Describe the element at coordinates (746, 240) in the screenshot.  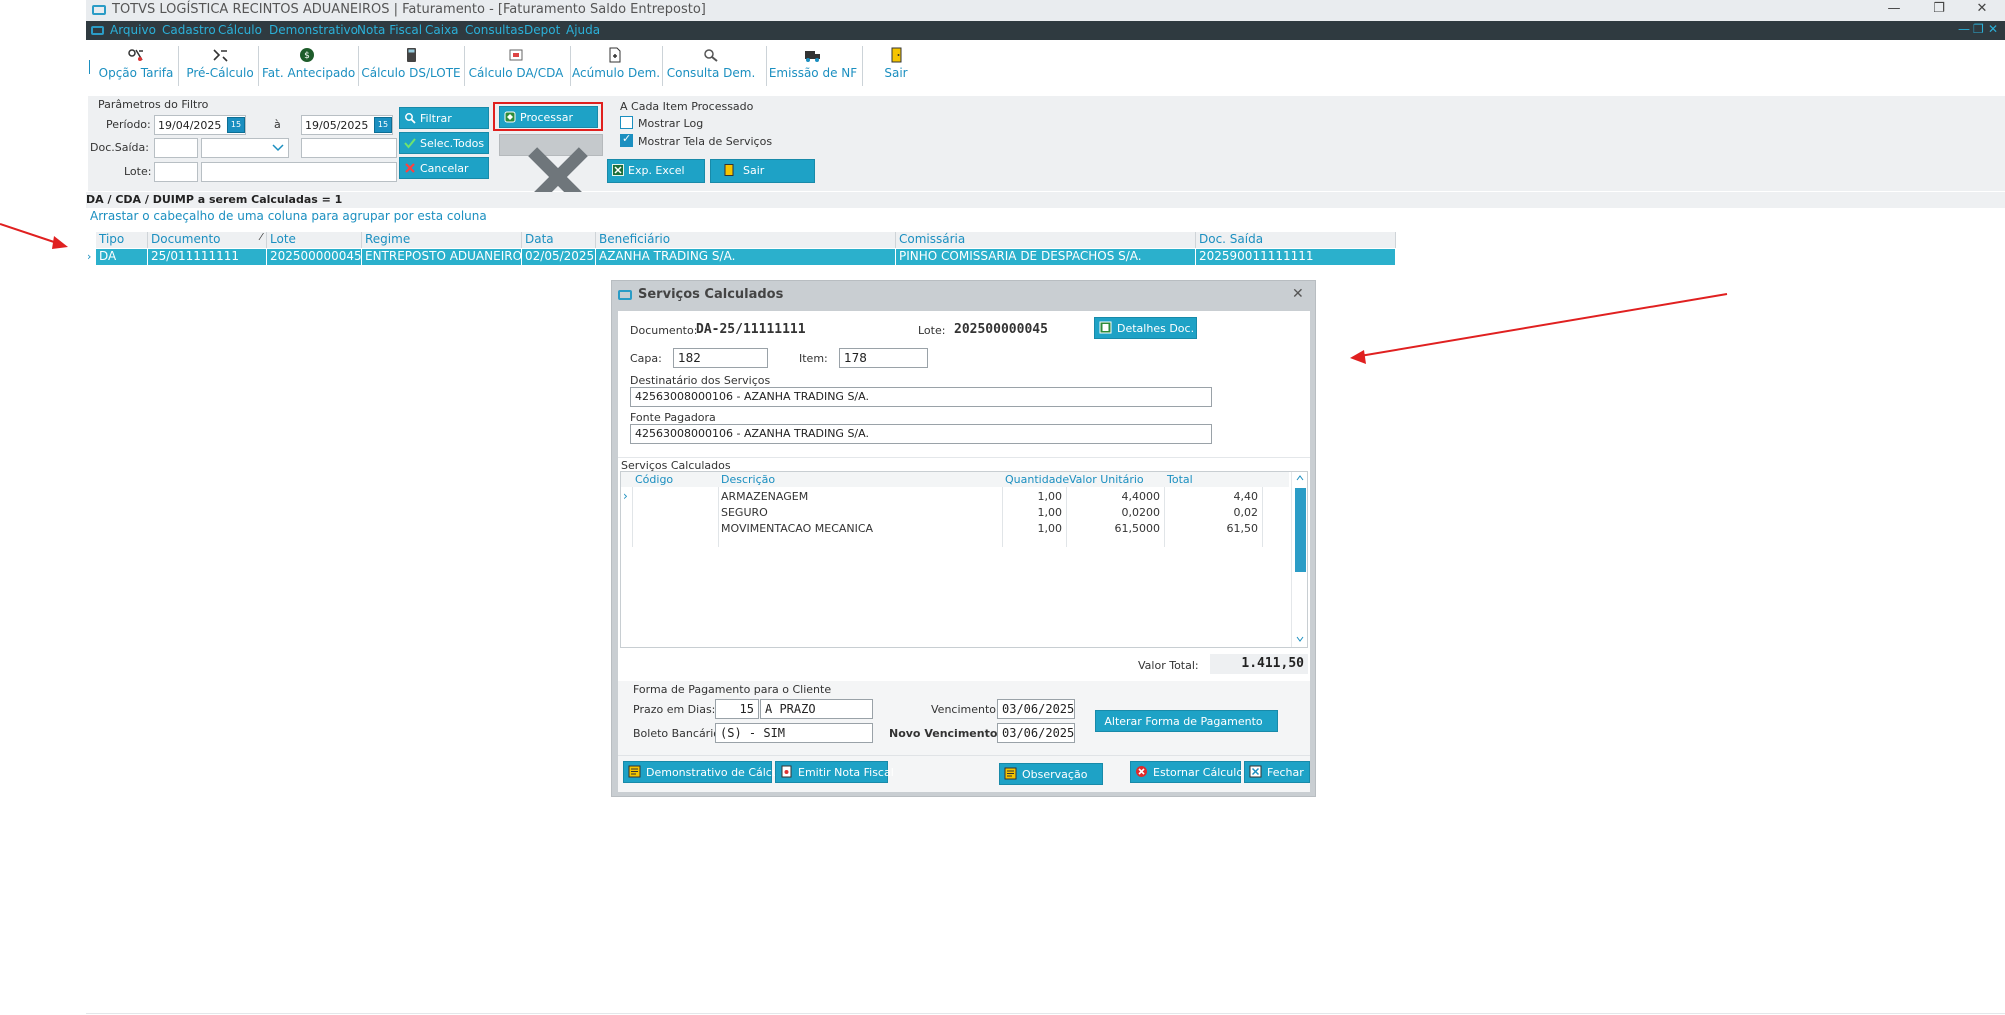
I see `column-header-beneficiario: Beneficiário` at that location.